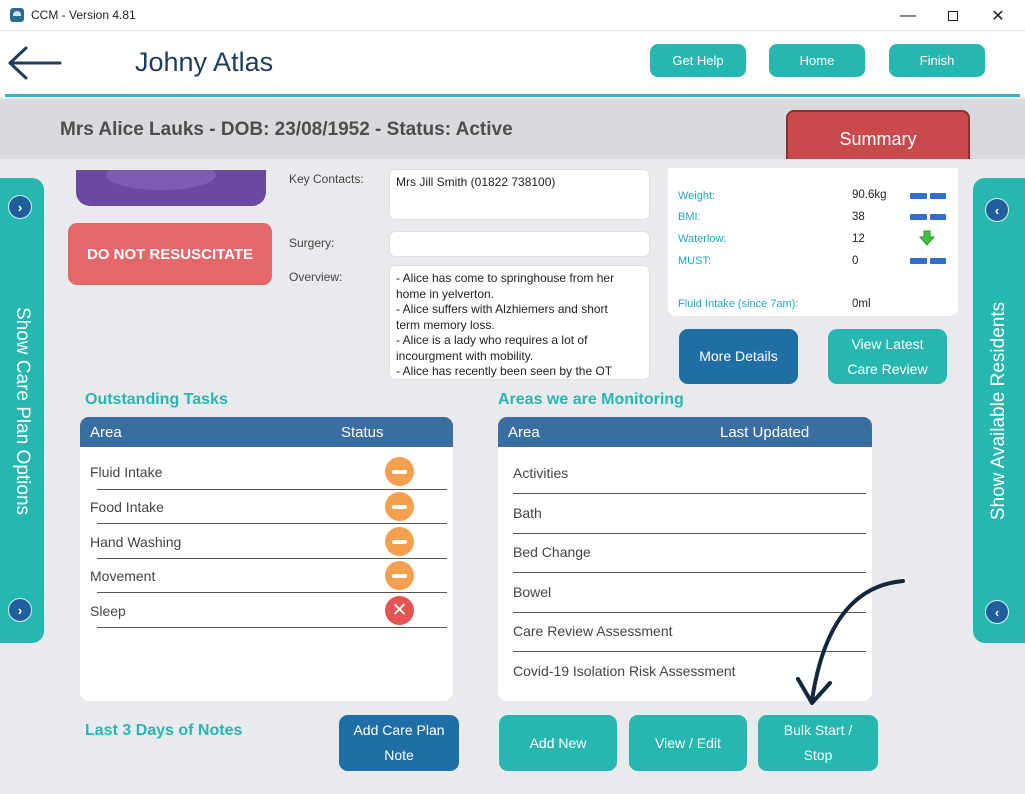  I want to click on view-edit-button: View / Edit, so click(688, 743).